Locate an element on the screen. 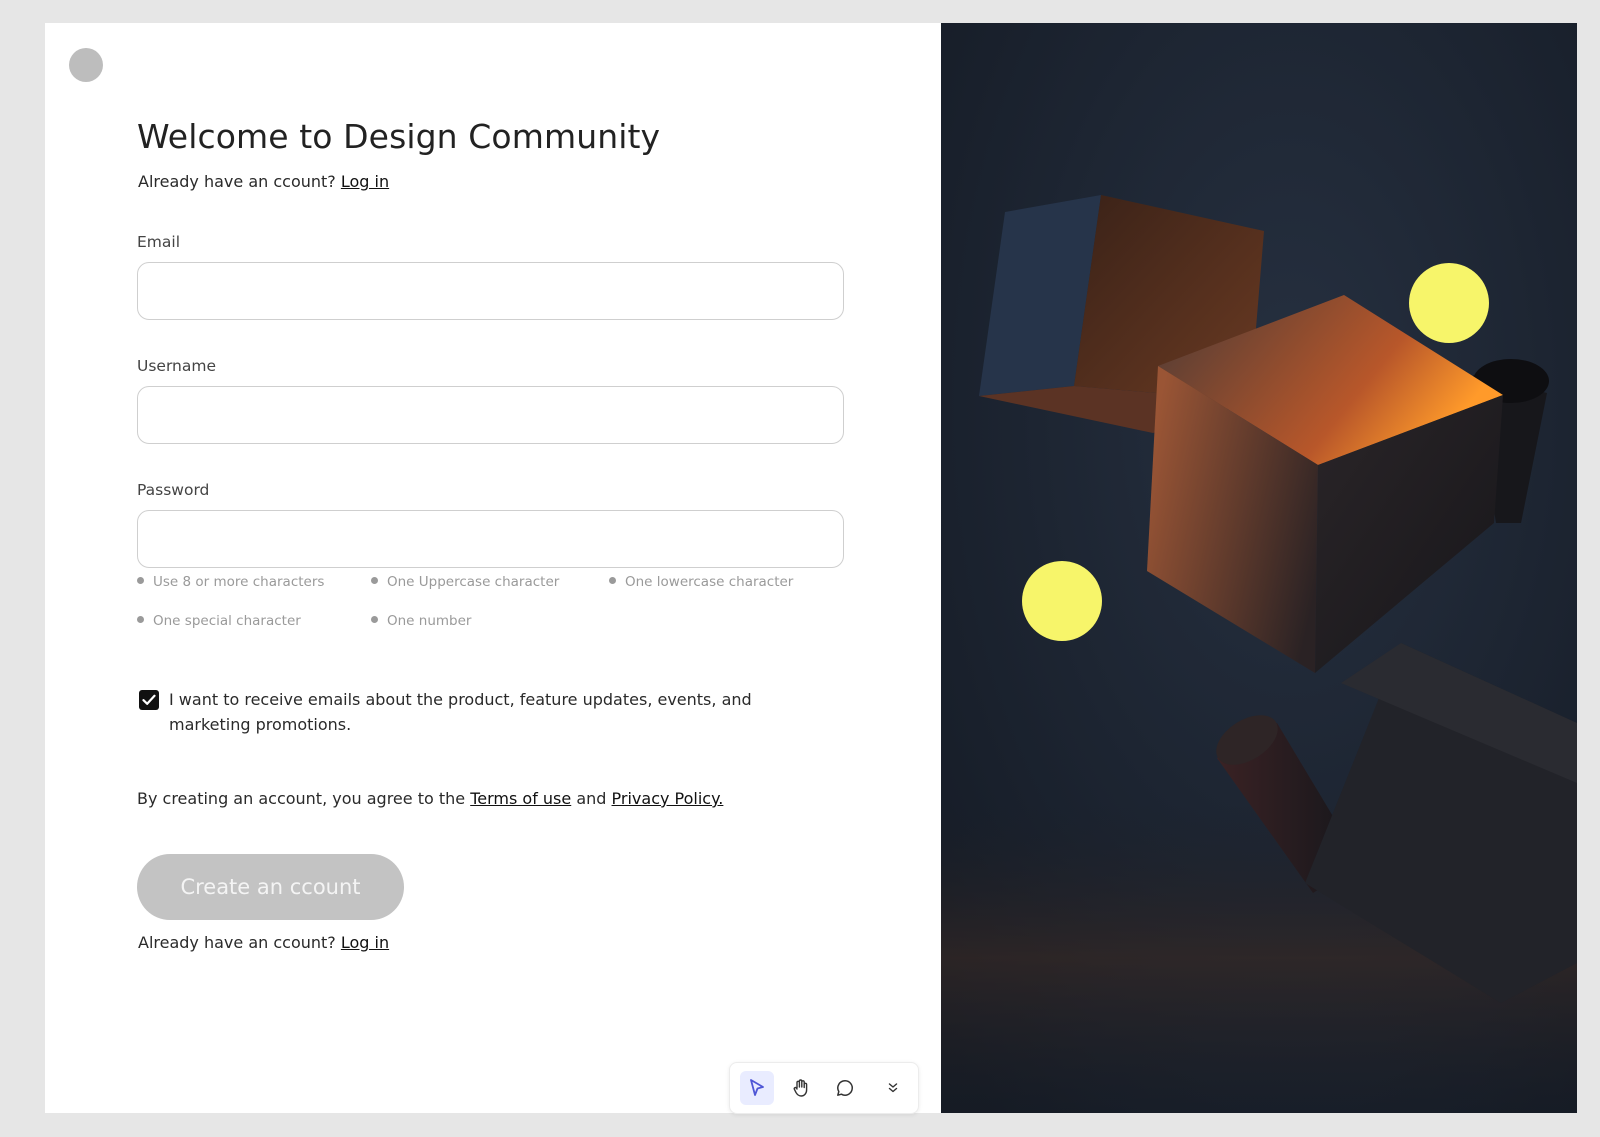  password-rule: One Uppercase character is located at coordinates (465, 582).